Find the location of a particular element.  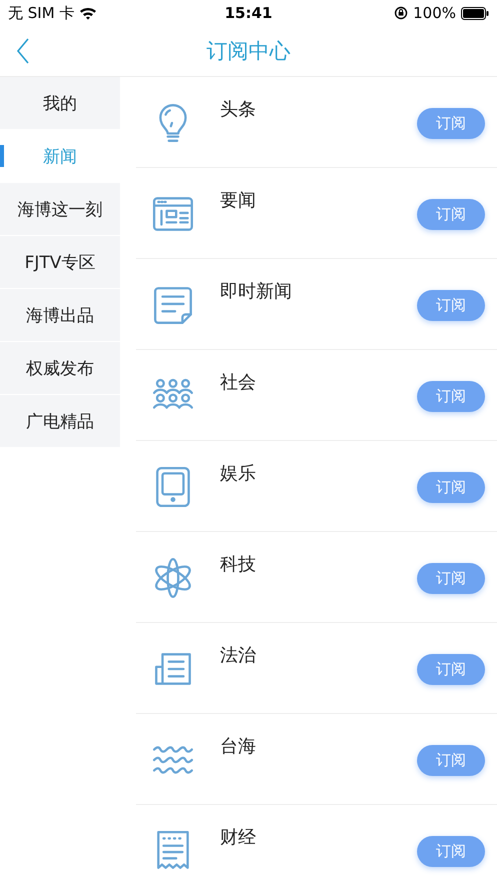

channel-name: 头条 is located at coordinates (238, 109).